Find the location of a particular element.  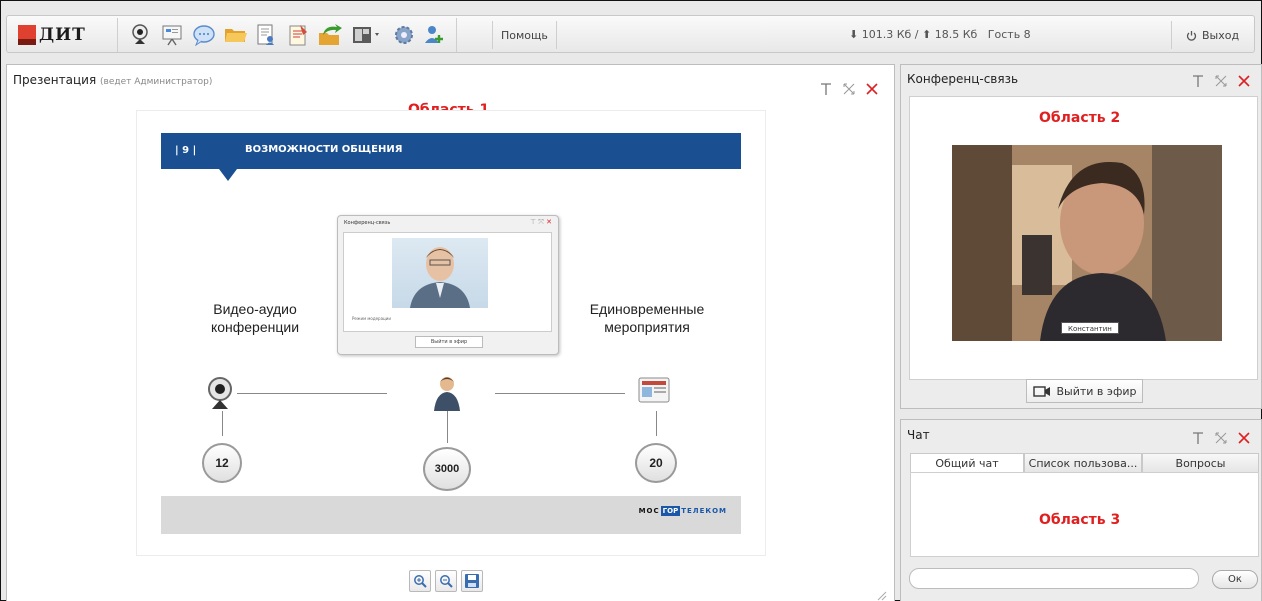

zoom-toolbar is located at coordinates (446, 581).